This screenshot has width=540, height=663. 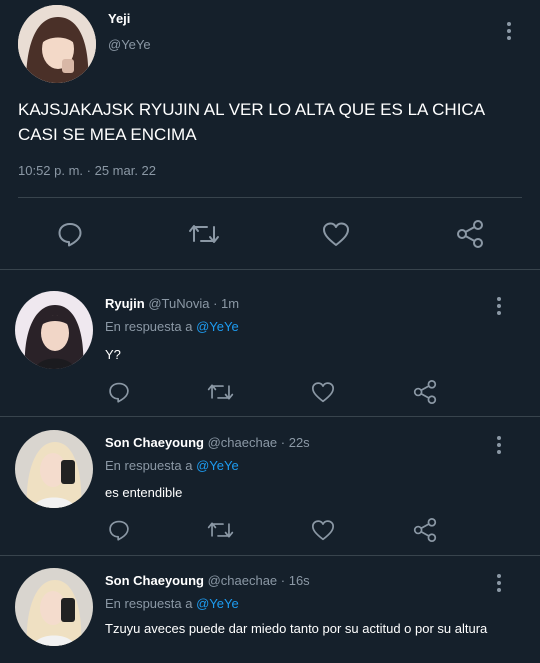 What do you see at coordinates (270, 197) in the screenshot?
I see `divider` at bounding box center [270, 197].